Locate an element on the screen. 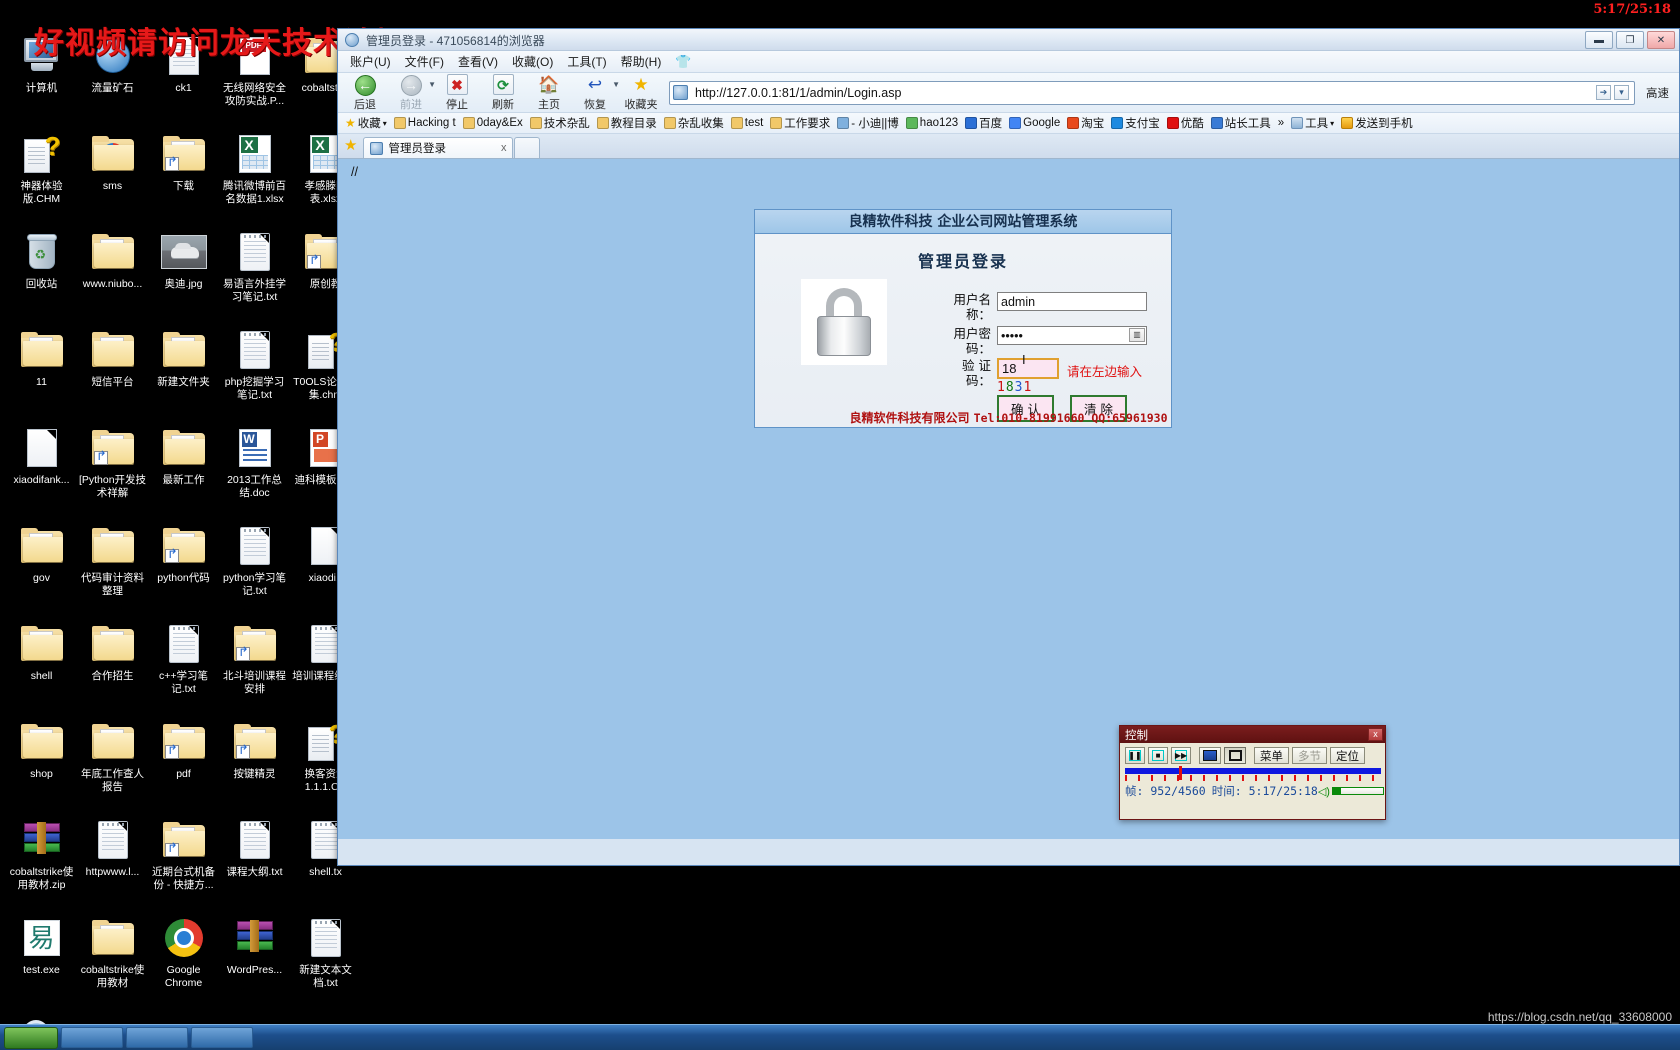 The width and height of the screenshot is (1680, 1050). desktop-icon: python学习笔记.txt is located at coordinates (254, 566).